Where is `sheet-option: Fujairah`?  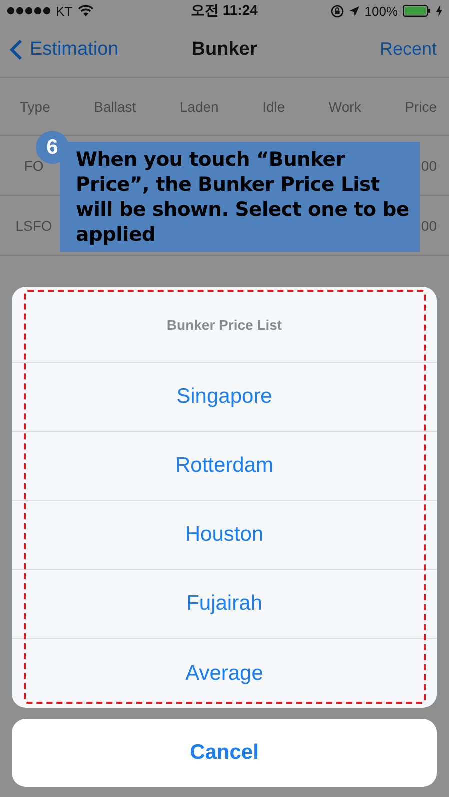
sheet-option: Fujairah is located at coordinates (224, 604).